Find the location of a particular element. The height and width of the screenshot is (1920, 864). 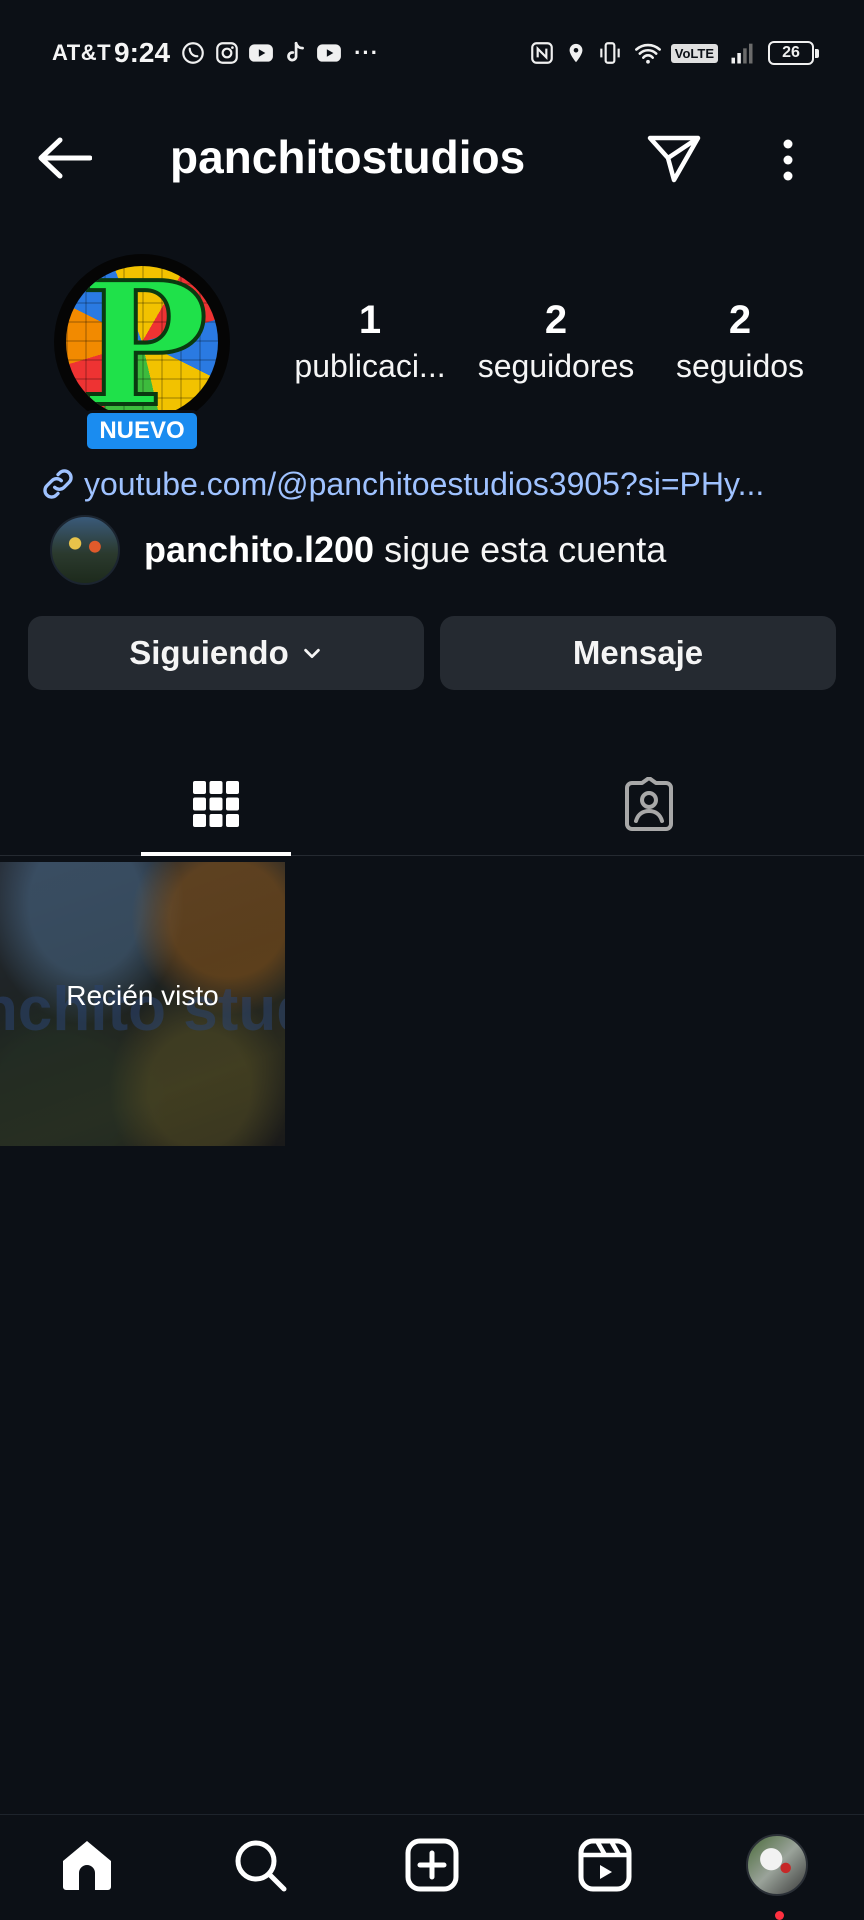

wifi-icon is located at coordinates (648, 53).